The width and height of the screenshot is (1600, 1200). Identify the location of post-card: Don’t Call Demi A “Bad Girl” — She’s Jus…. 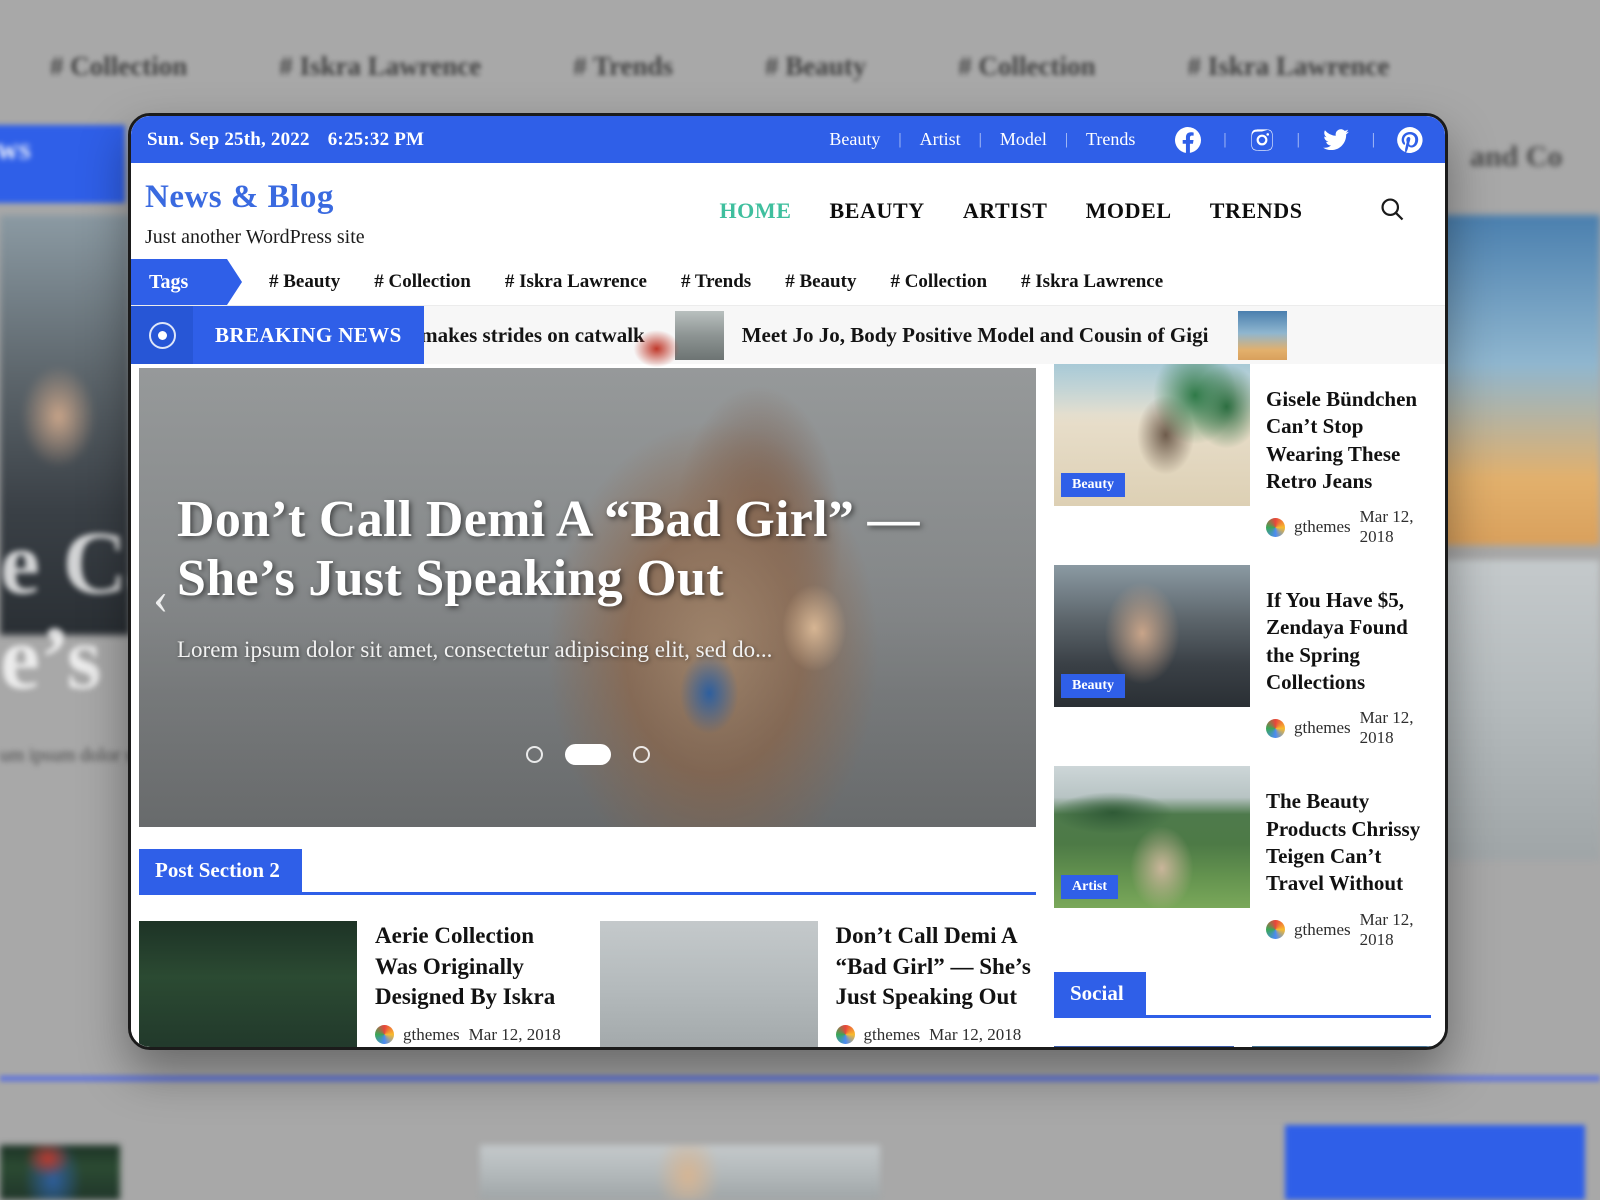
(818, 984).